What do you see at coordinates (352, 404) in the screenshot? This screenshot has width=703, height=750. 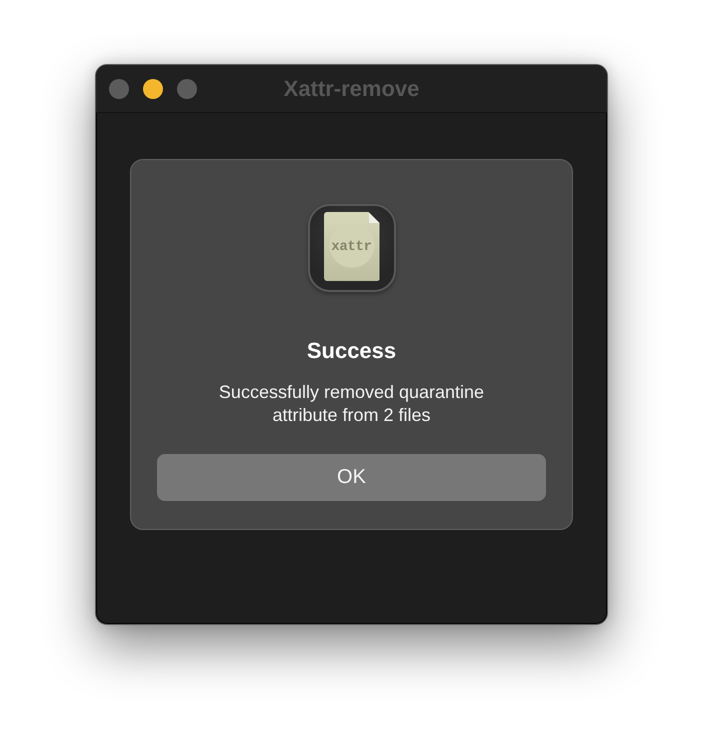 I see `alert-message: Successfully removed quarantine attribute from 2 files` at bounding box center [352, 404].